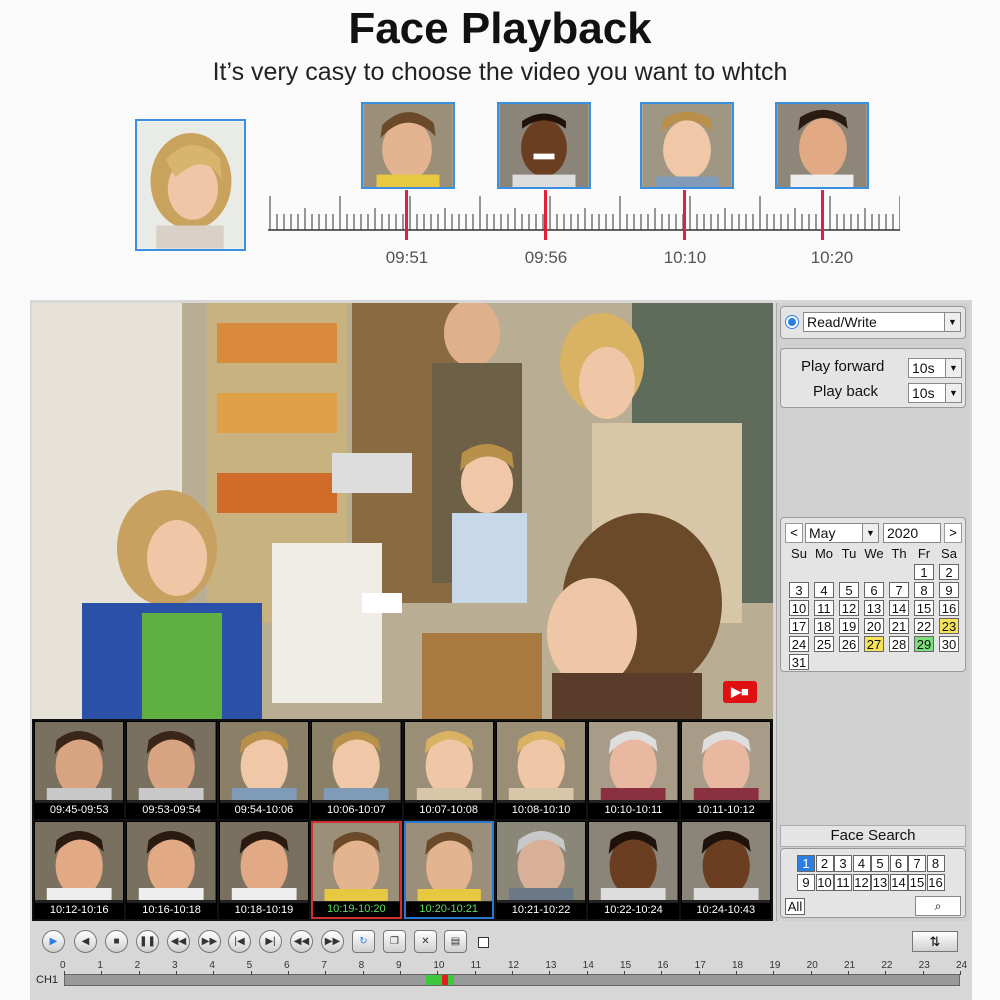 This screenshot has width=1000, height=1000. What do you see at coordinates (448, 770) in the screenshot?
I see `face-result-thumb: 10:07-10:08` at bounding box center [448, 770].